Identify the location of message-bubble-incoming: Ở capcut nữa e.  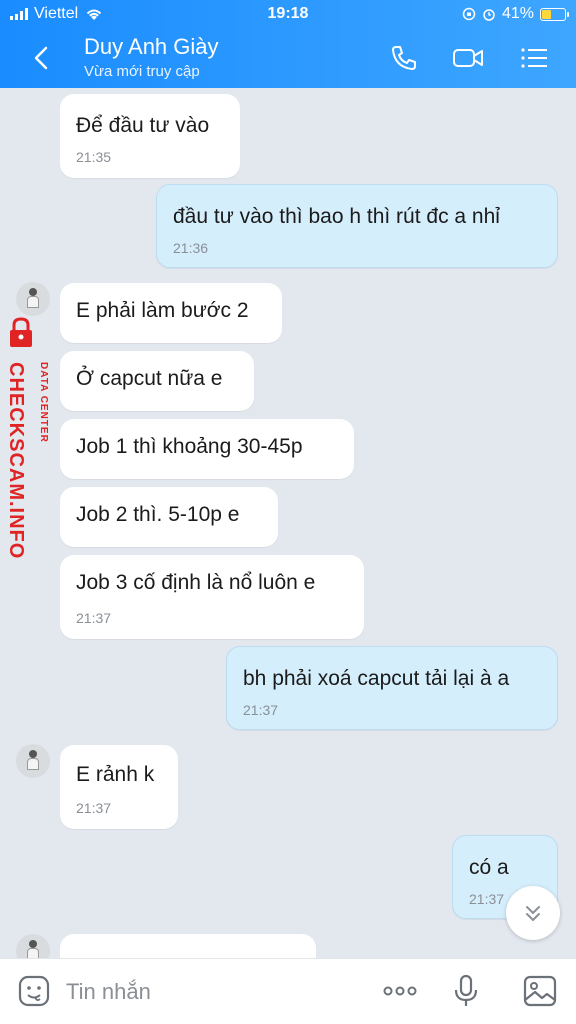
(157, 381).